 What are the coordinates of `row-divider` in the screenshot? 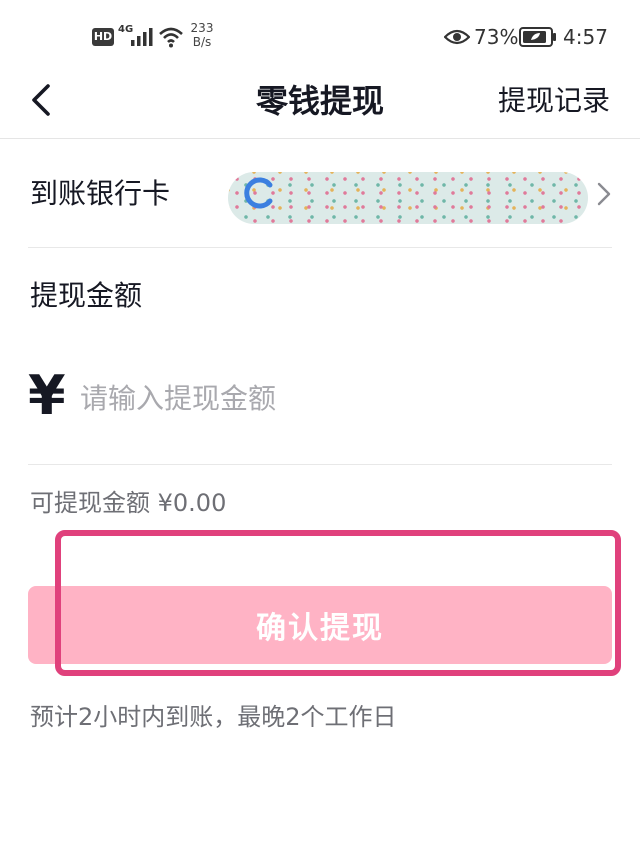 It's located at (320, 247).